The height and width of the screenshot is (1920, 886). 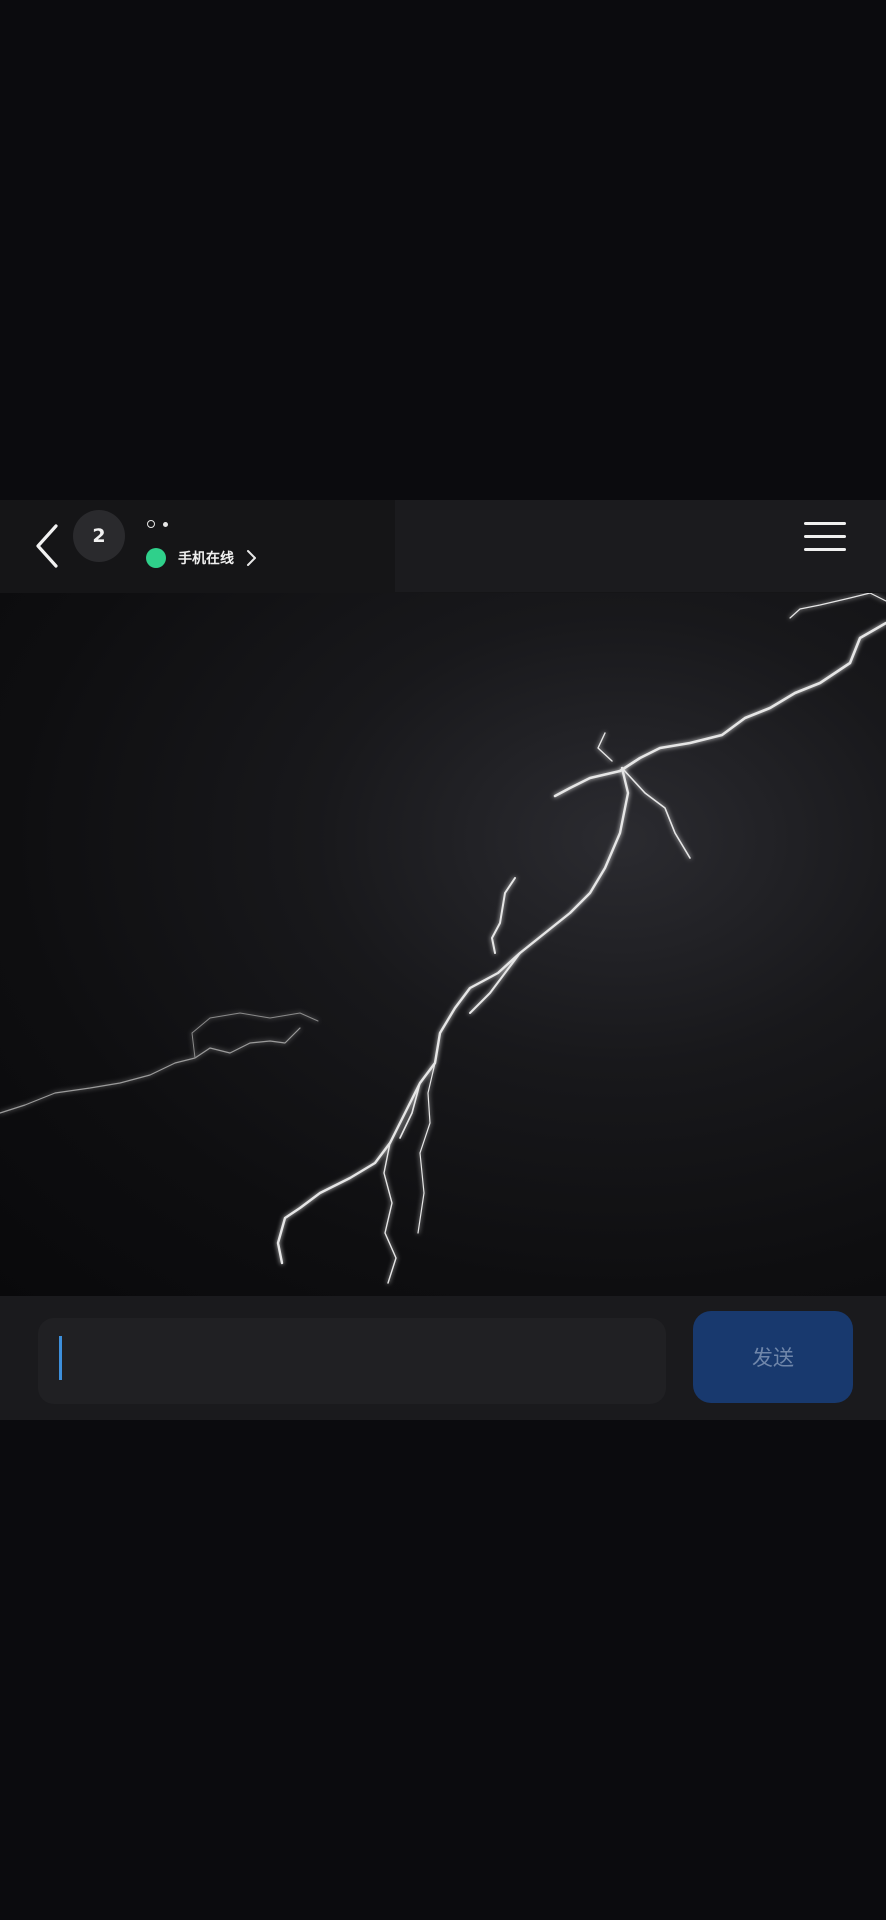 What do you see at coordinates (773, 1357) in the screenshot?
I see `send-button: 发送` at bounding box center [773, 1357].